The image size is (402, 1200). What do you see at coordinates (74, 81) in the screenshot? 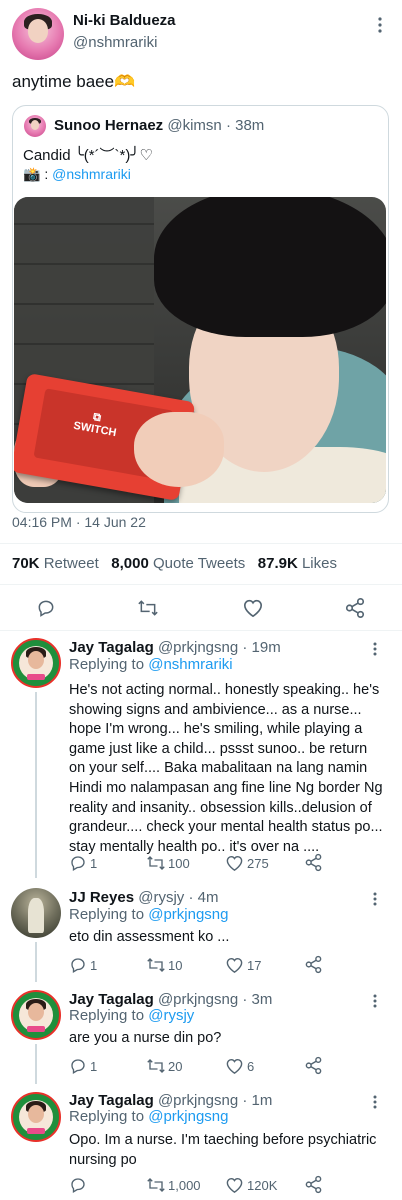
I see `tweet-text: anytime baee🫶` at bounding box center [74, 81].